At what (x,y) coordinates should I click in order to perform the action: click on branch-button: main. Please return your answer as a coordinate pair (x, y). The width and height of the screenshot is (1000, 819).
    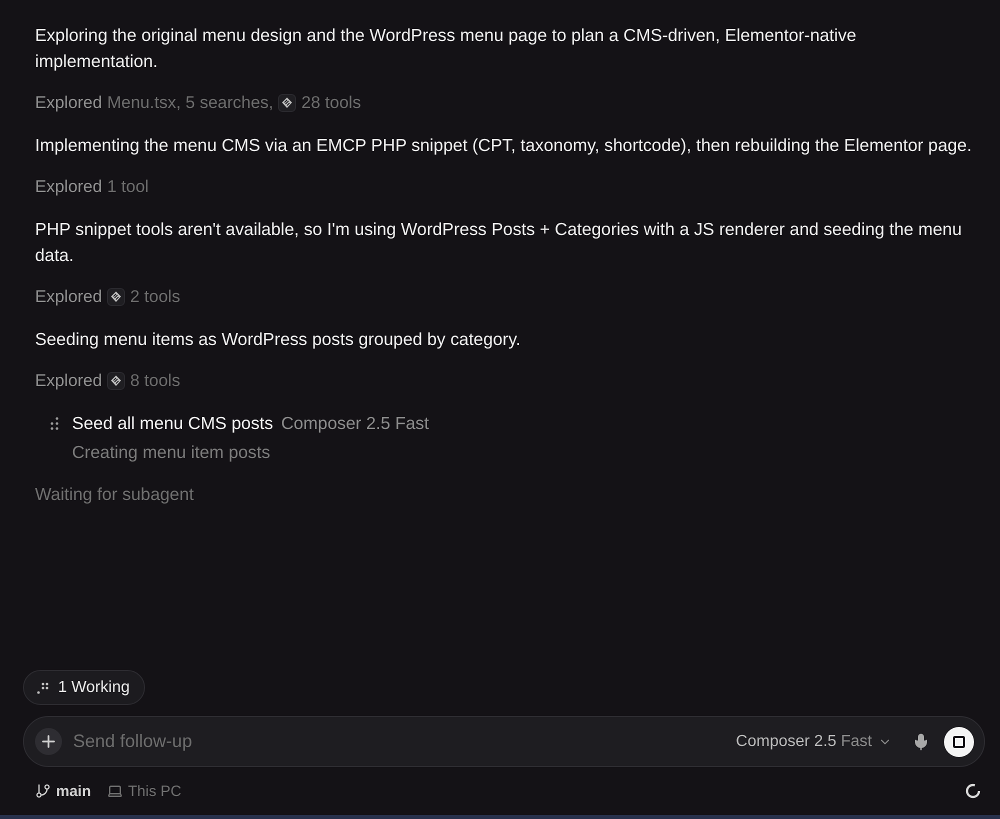
    Looking at the image, I should click on (63, 791).